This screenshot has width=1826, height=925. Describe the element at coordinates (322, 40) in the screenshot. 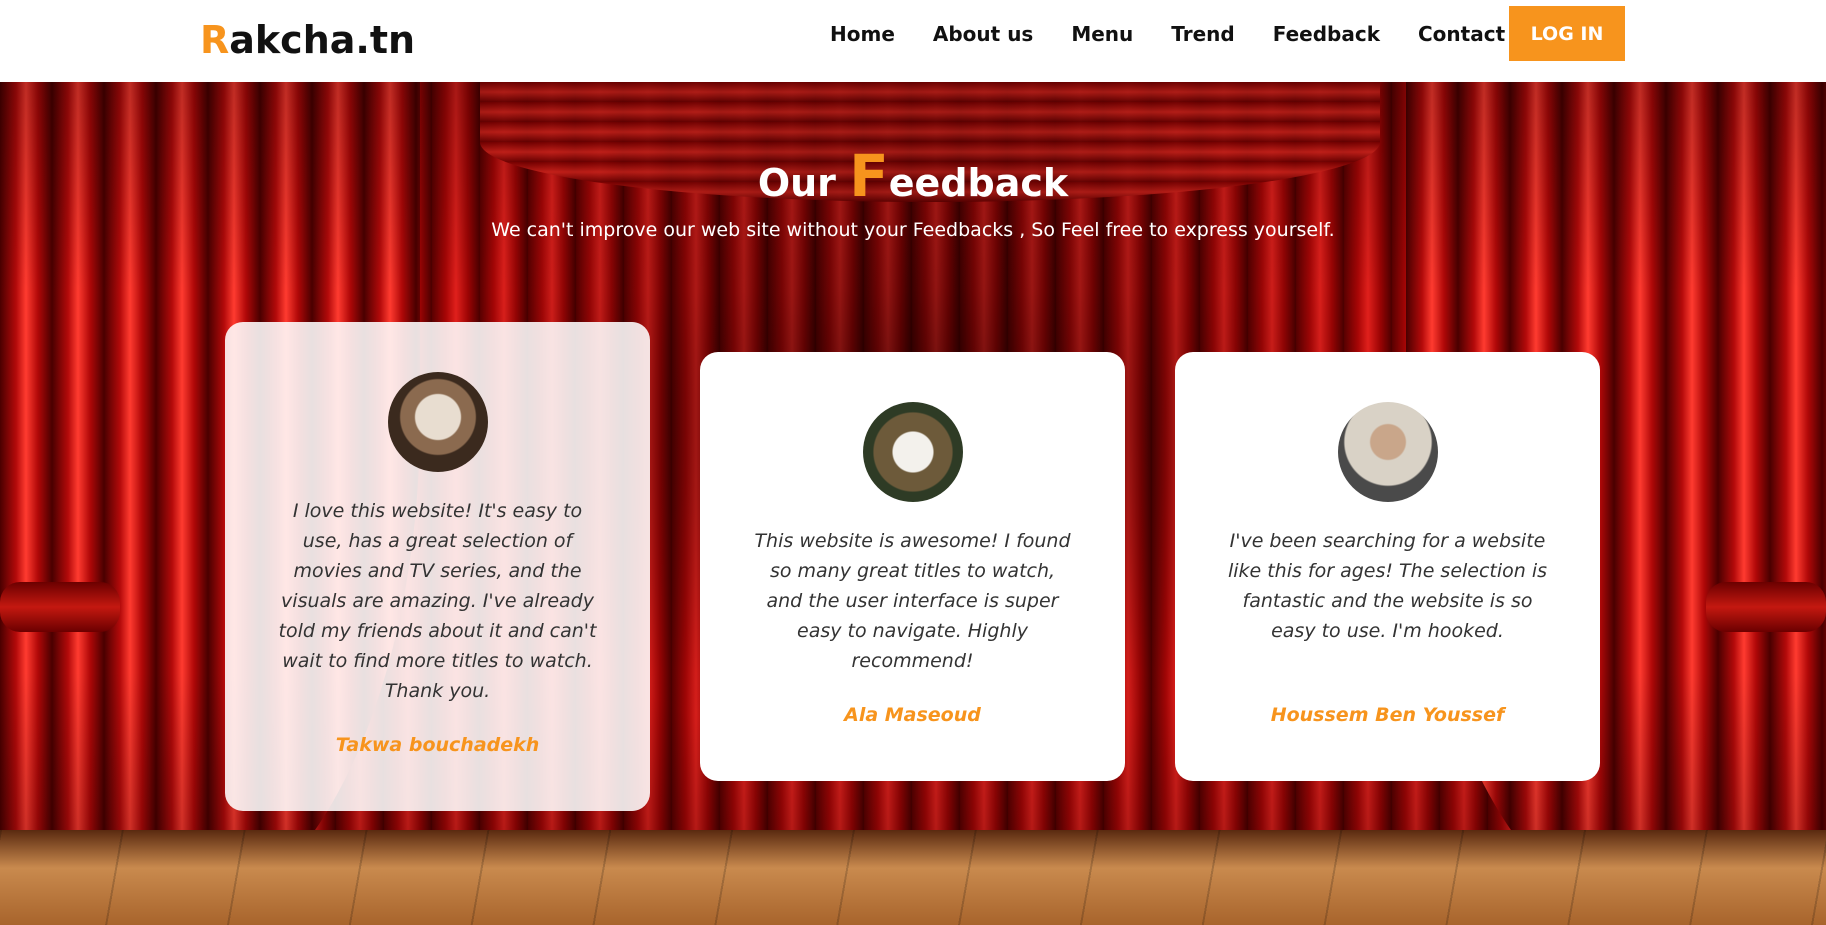

I see `brand-logo-text: akcha.tn` at that location.